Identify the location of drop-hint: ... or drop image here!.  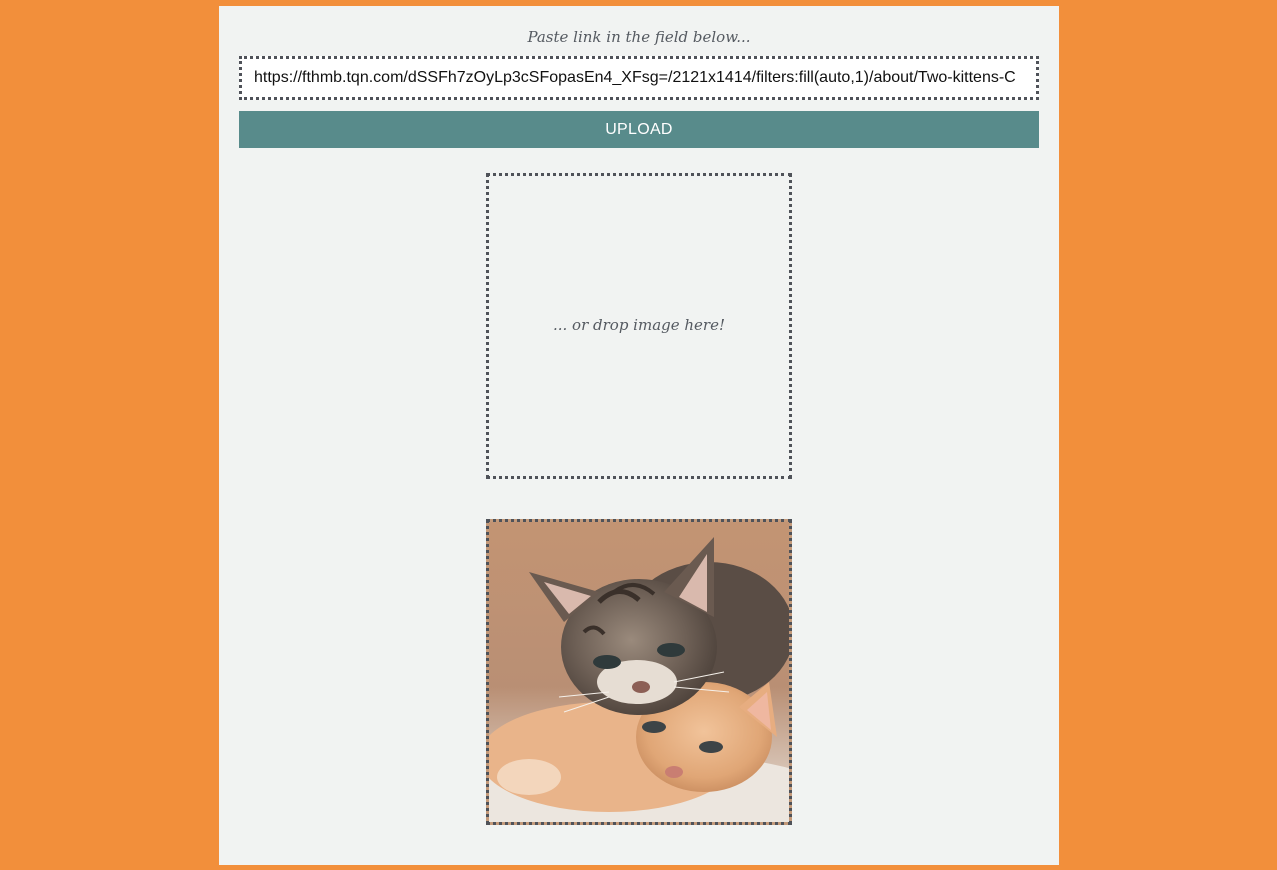
(639, 325).